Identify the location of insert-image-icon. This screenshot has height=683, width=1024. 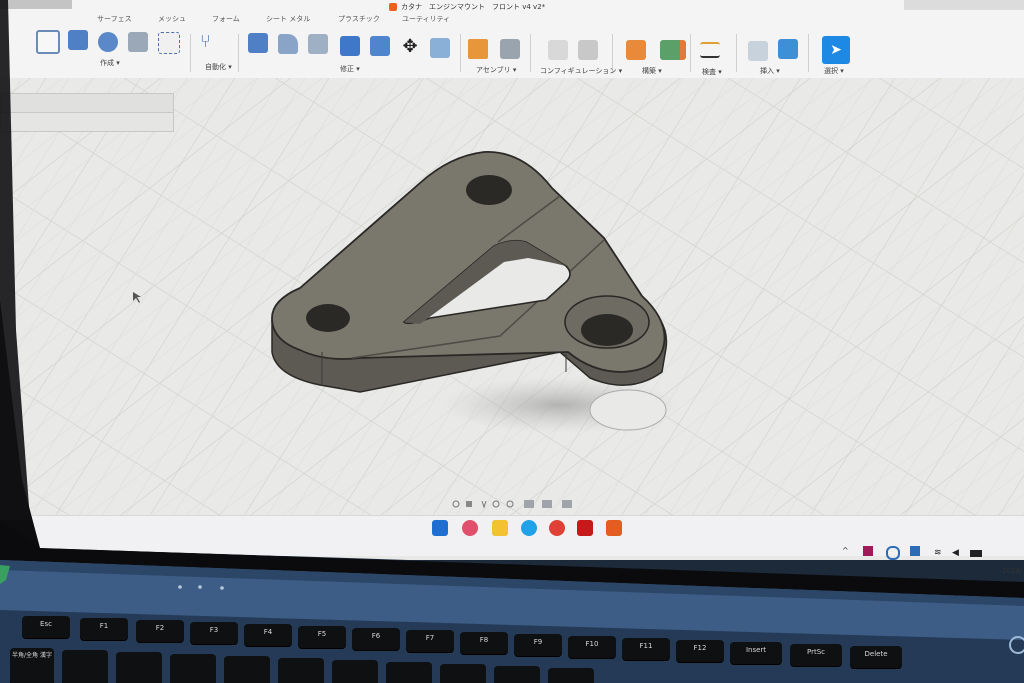
(788, 49).